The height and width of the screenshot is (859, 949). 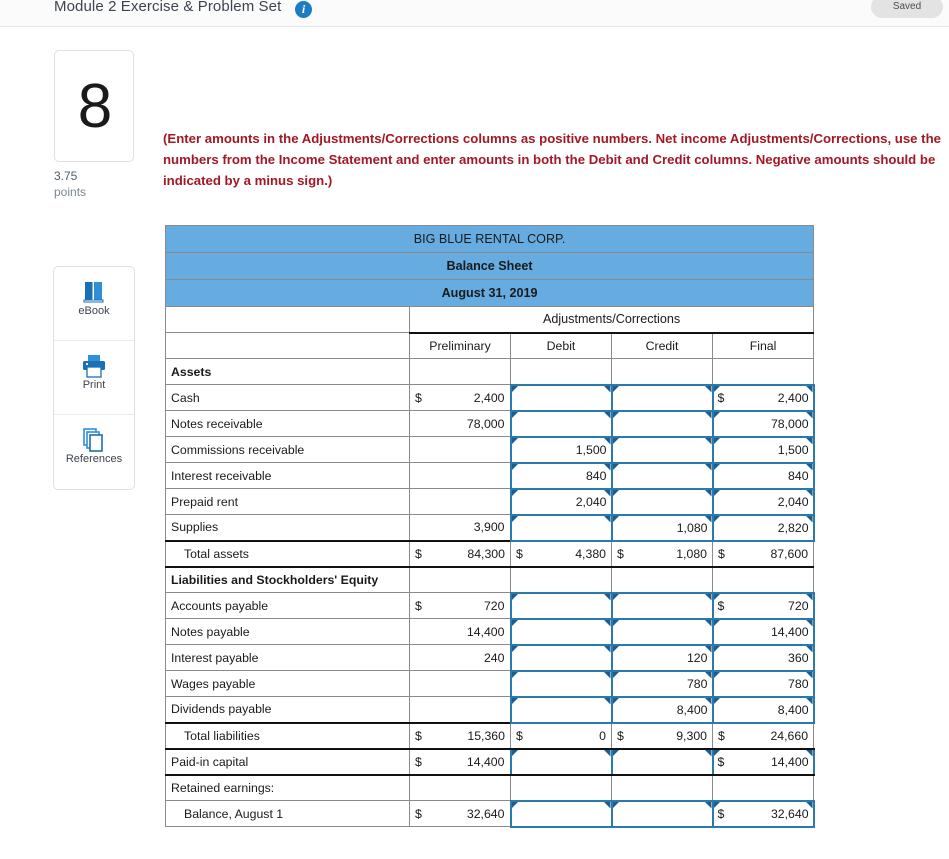 I want to click on input-cell-final: 1,500, so click(x=763, y=449).